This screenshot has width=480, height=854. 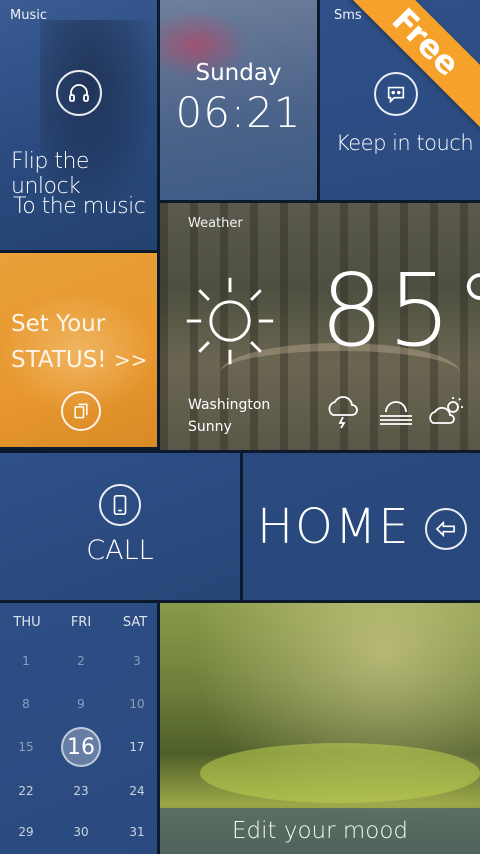 What do you see at coordinates (137, 791) in the screenshot?
I see `calendar-day: 24` at bounding box center [137, 791].